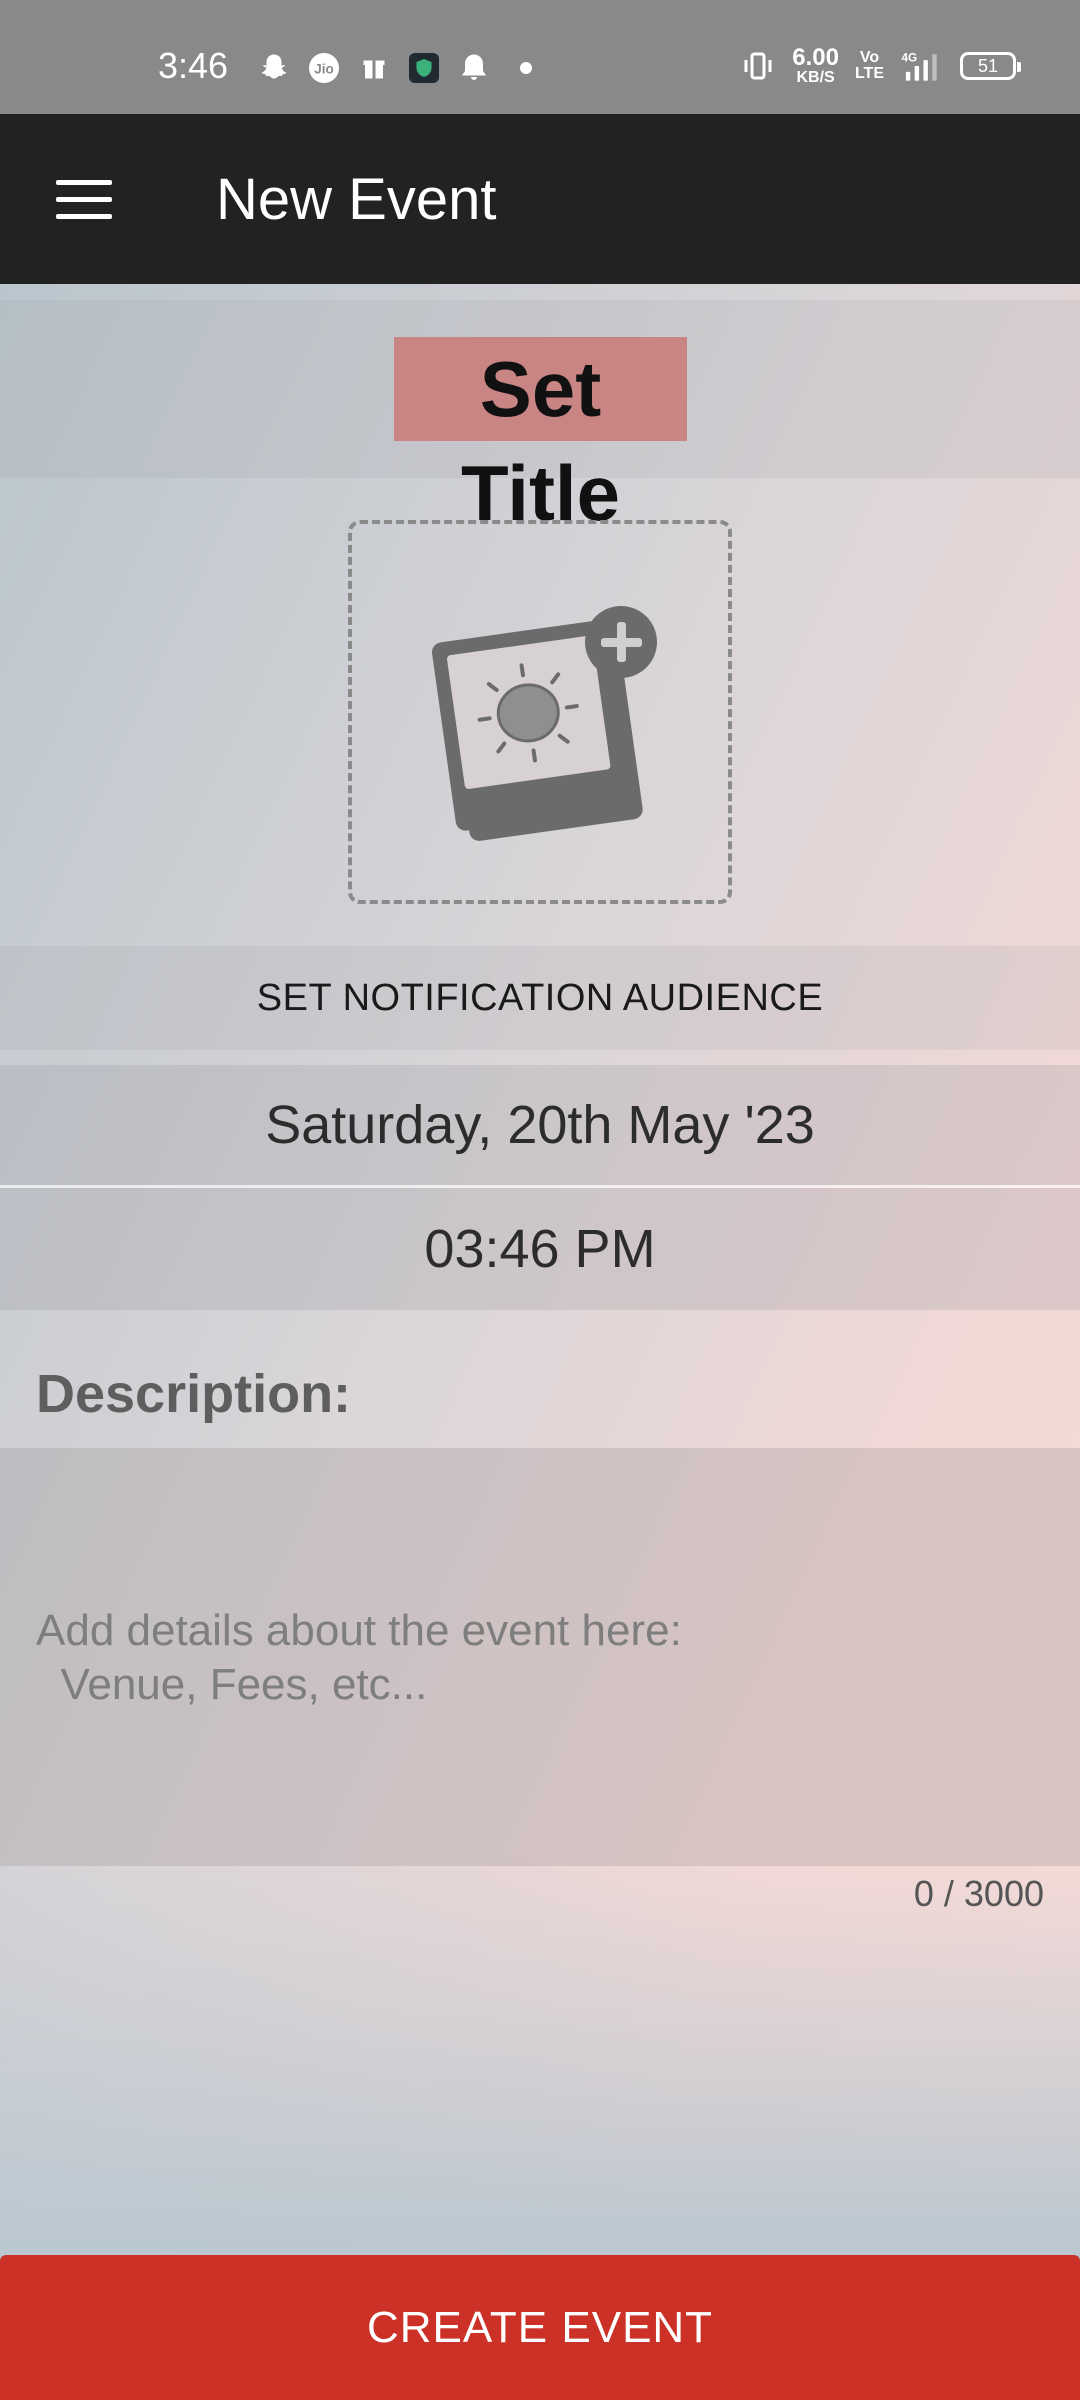  I want to click on menu-icon, so click(84, 199).